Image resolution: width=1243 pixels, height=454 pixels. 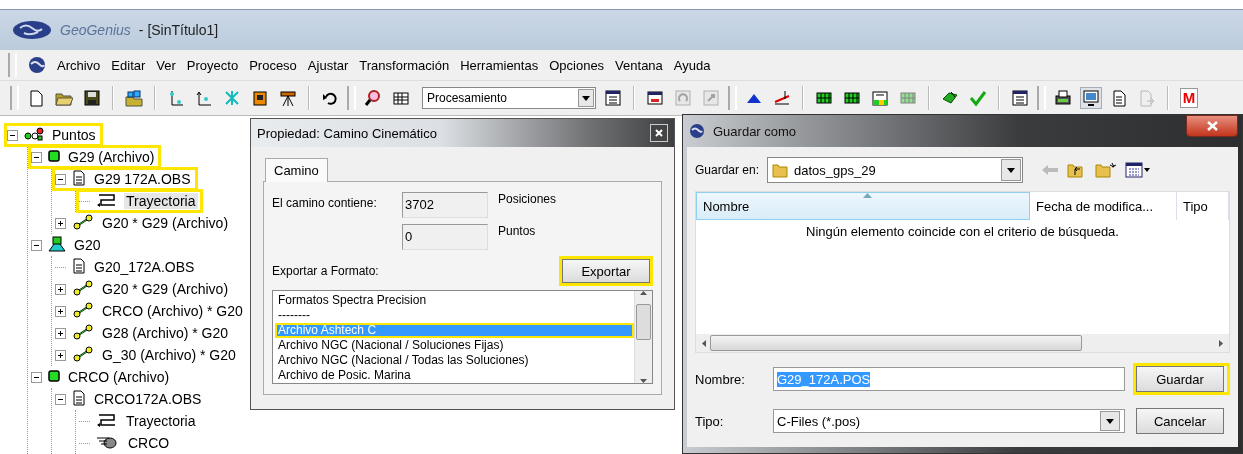 What do you see at coordinates (169, 355) in the screenshot?
I see `tree-item: G_30 (Archivo) * G20` at bounding box center [169, 355].